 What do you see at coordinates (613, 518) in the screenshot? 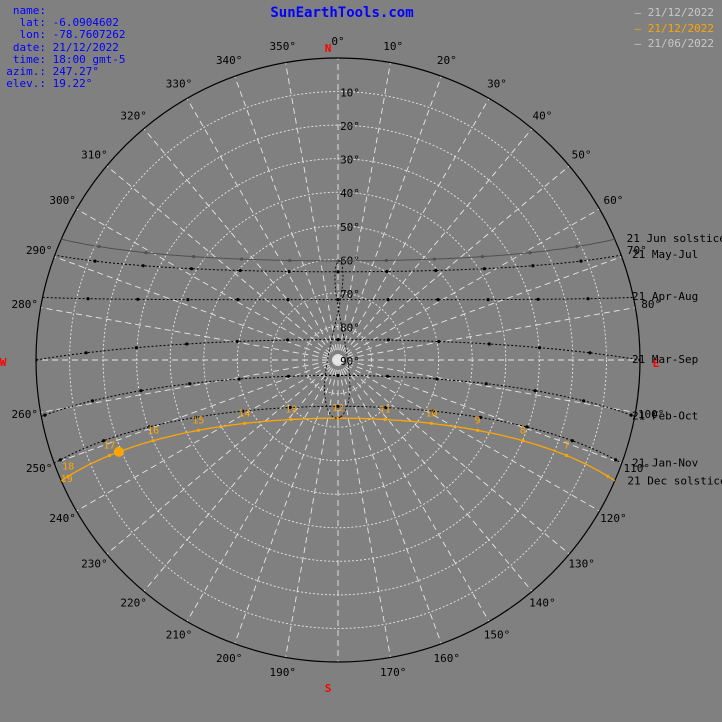
I see `azimuth-tick-label: 120°` at bounding box center [613, 518].